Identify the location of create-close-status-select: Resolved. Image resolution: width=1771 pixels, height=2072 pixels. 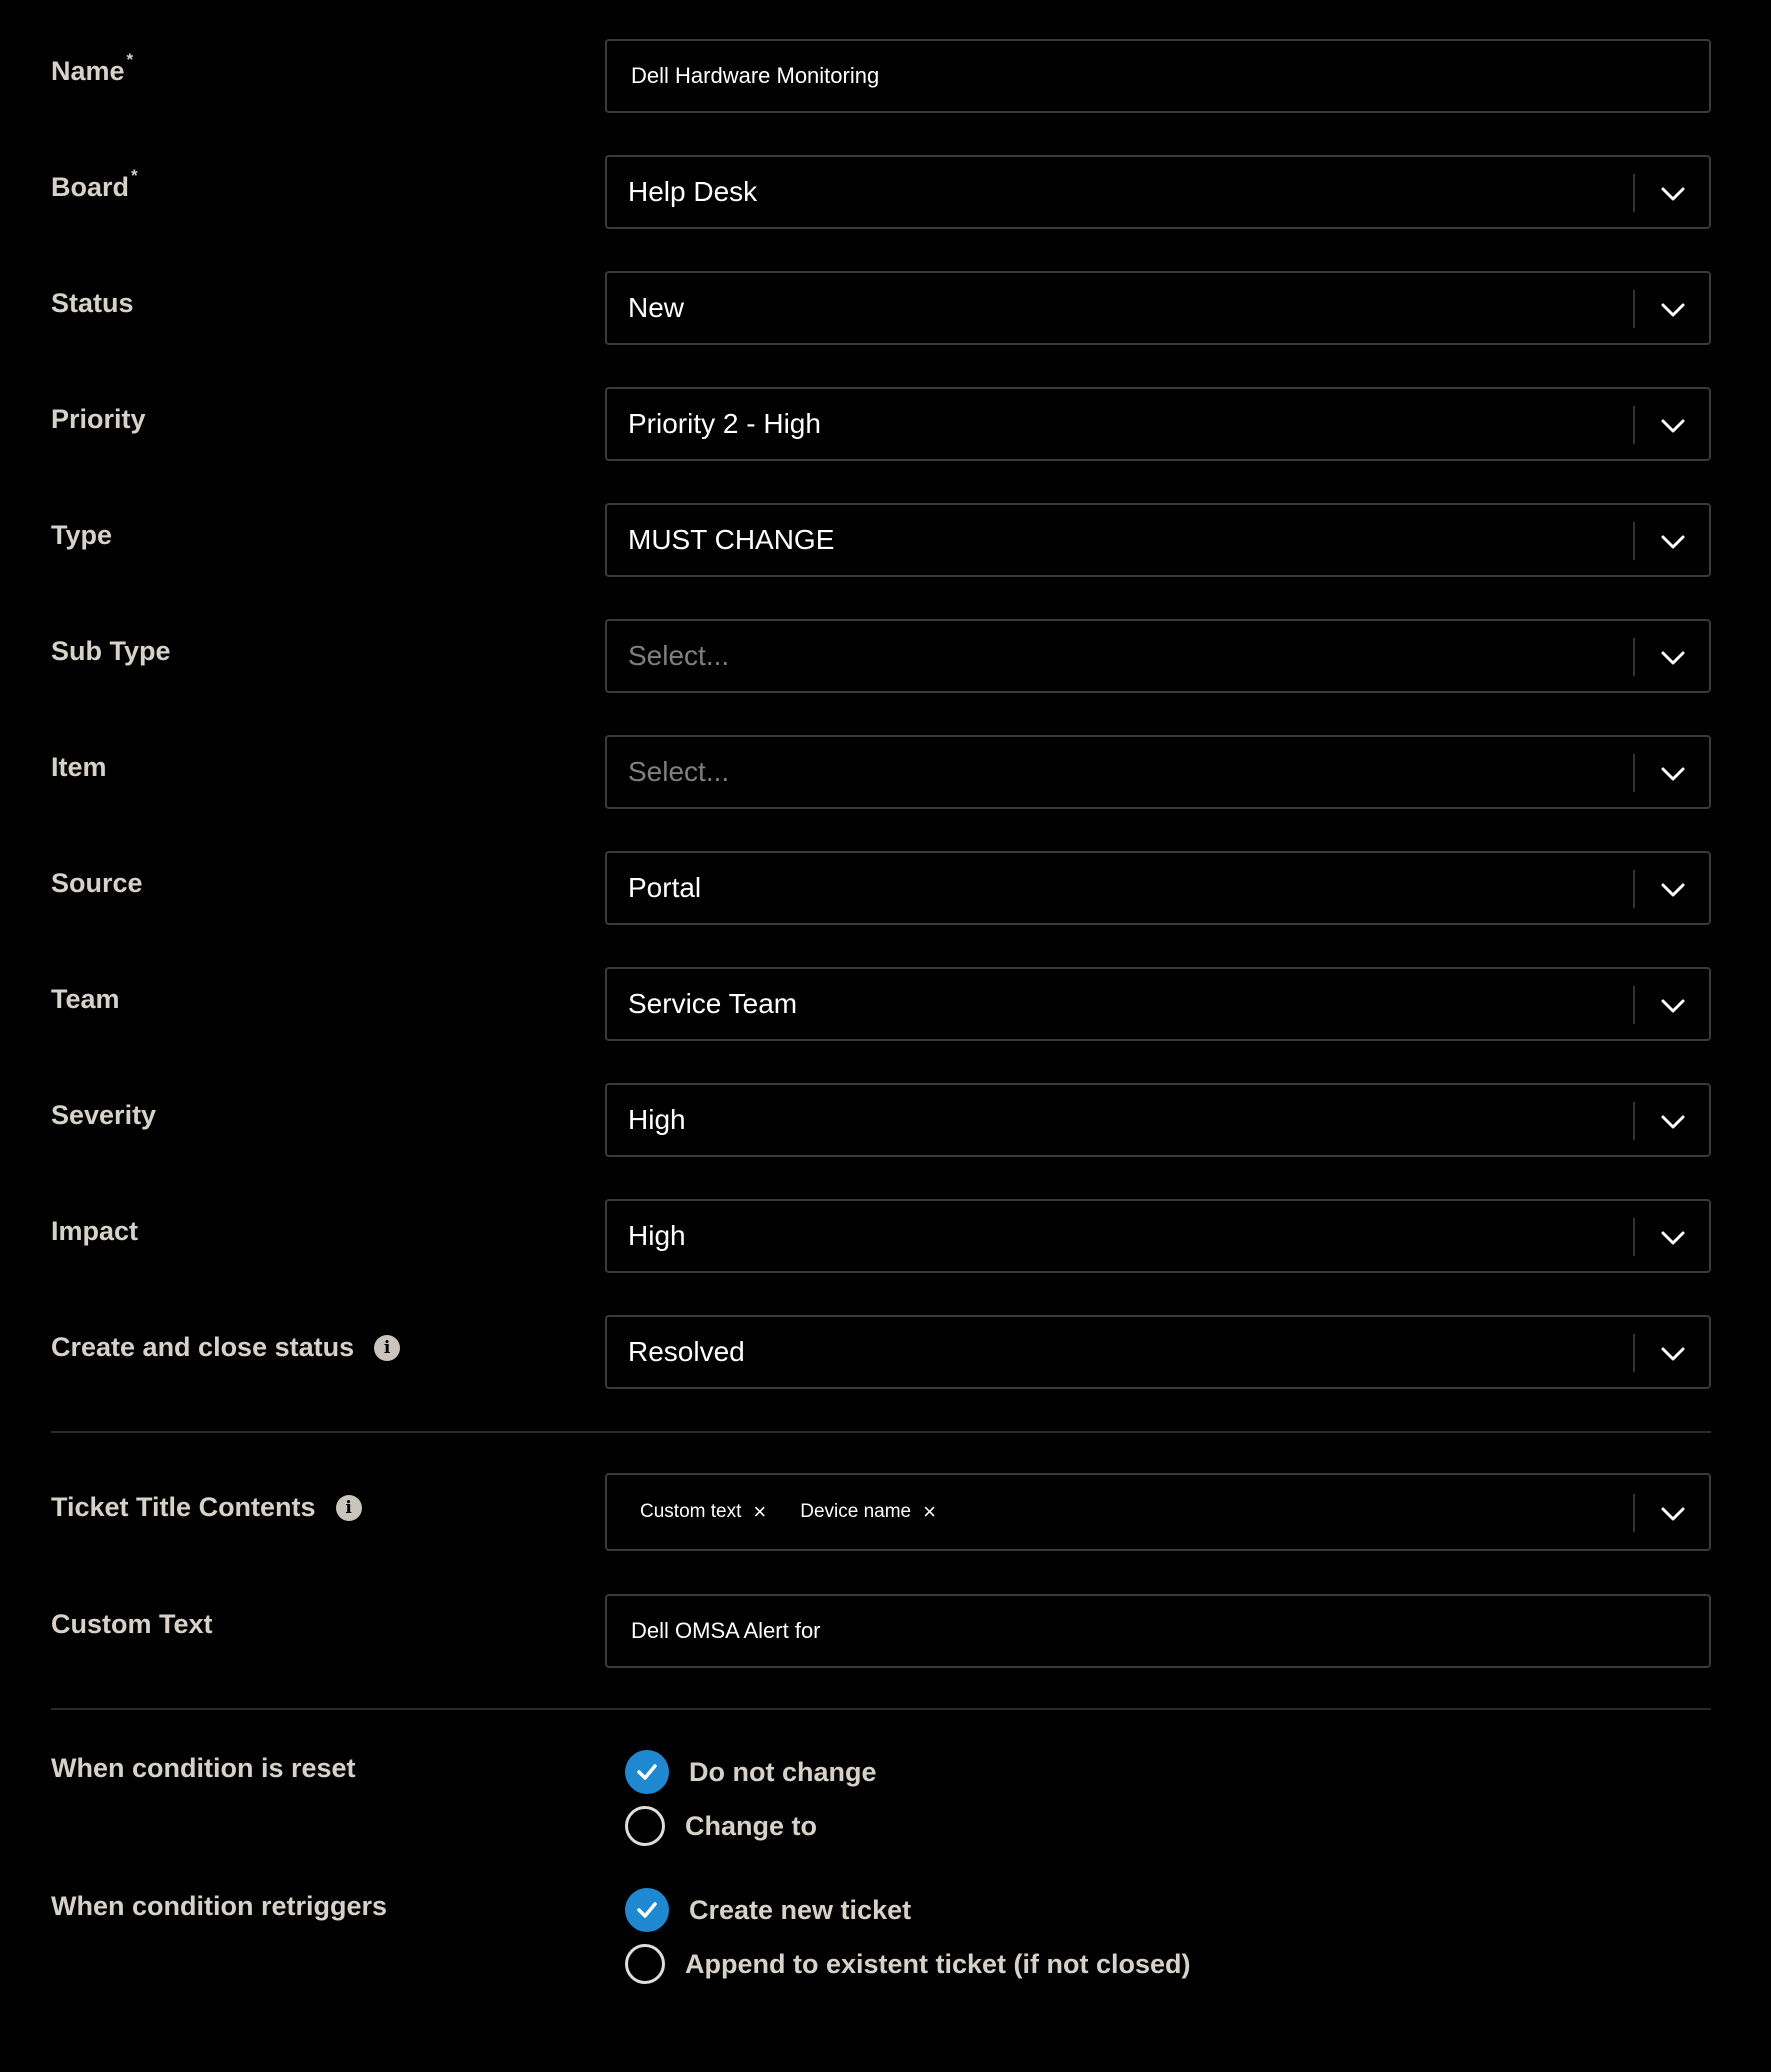
(1158, 1352).